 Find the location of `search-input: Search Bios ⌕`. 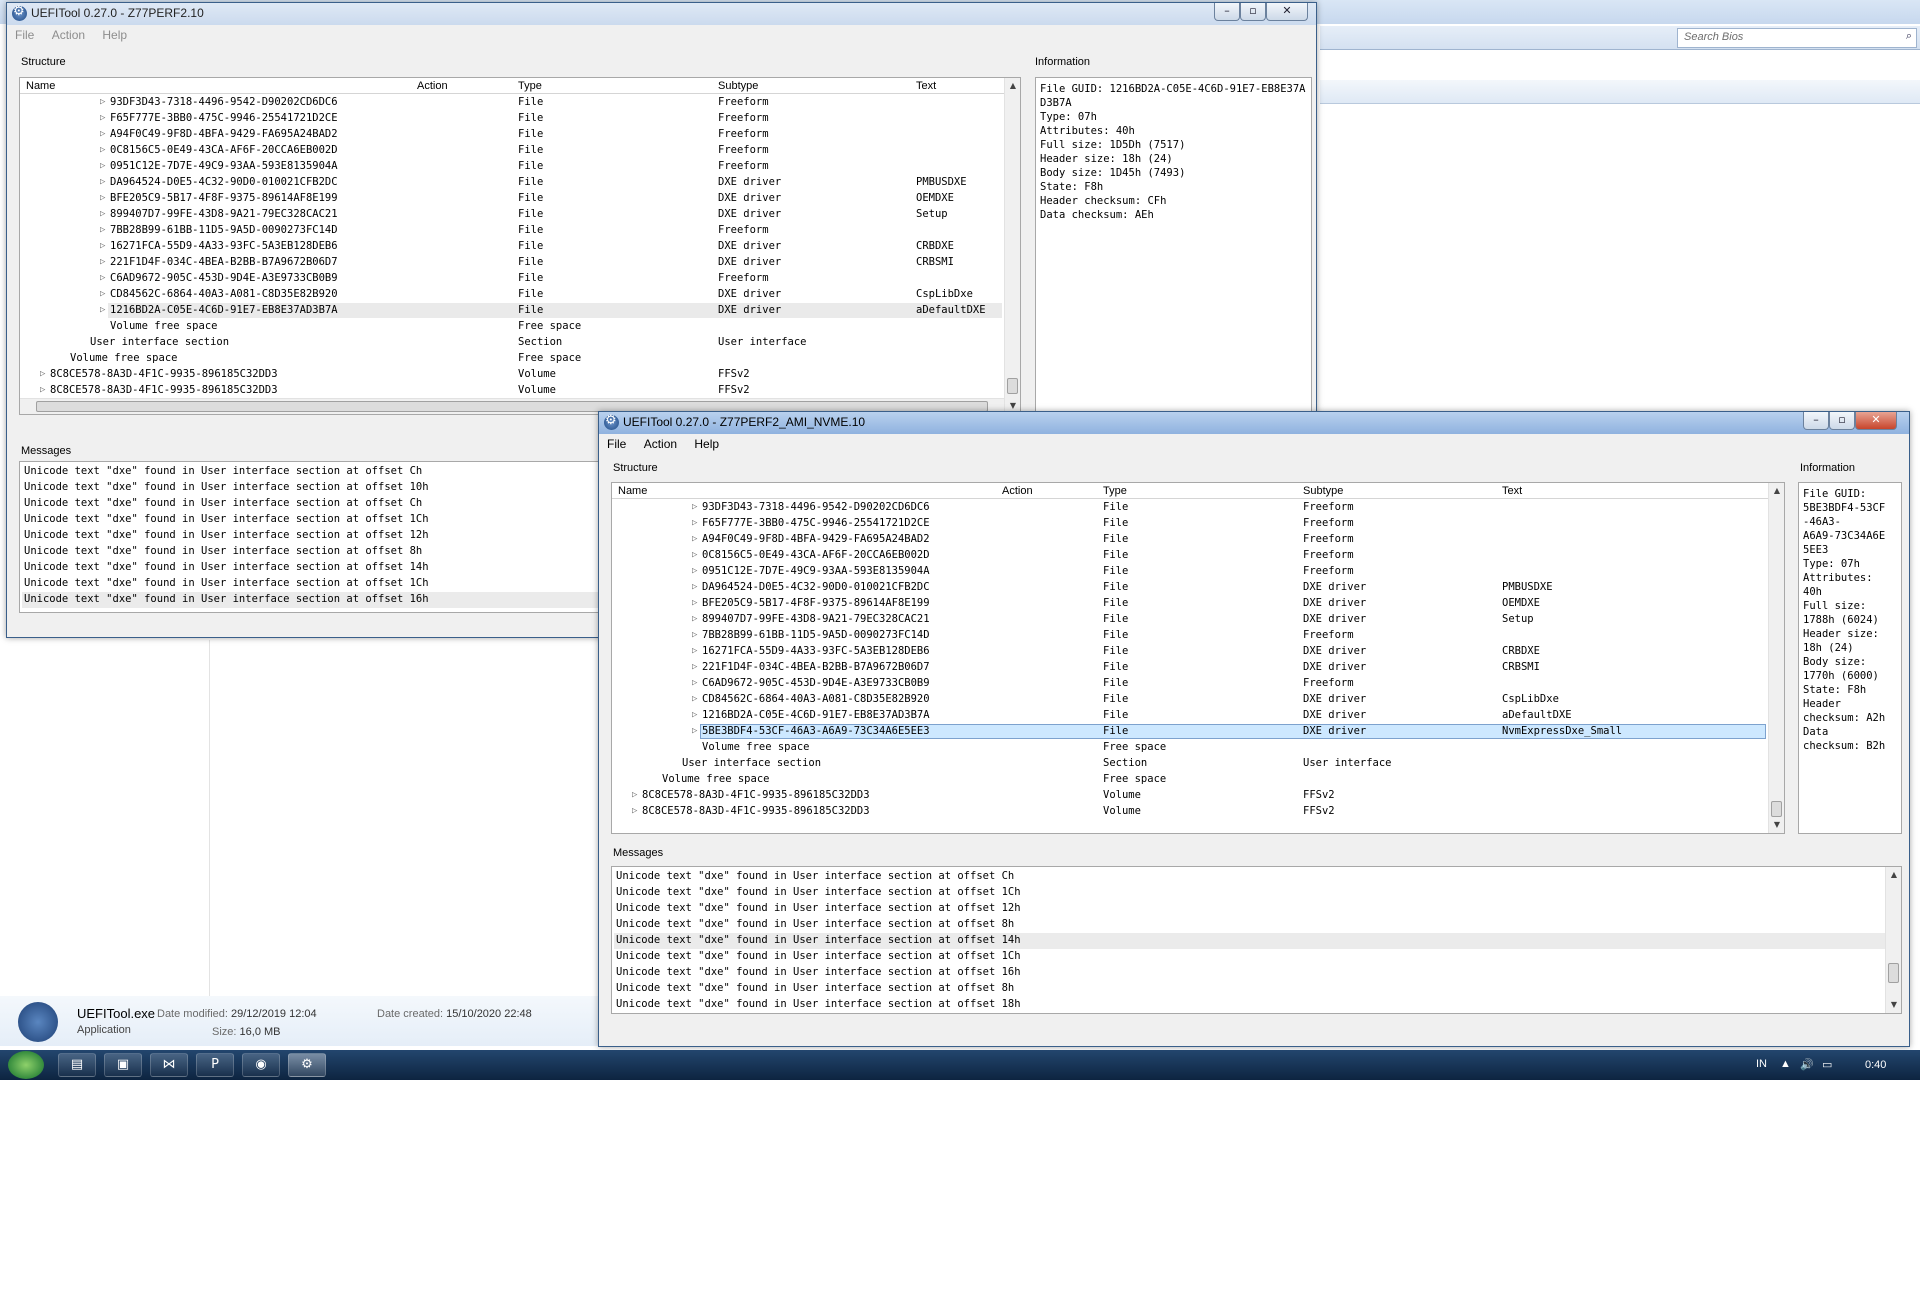

search-input: Search Bios ⌕ is located at coordinates (1797, 38).